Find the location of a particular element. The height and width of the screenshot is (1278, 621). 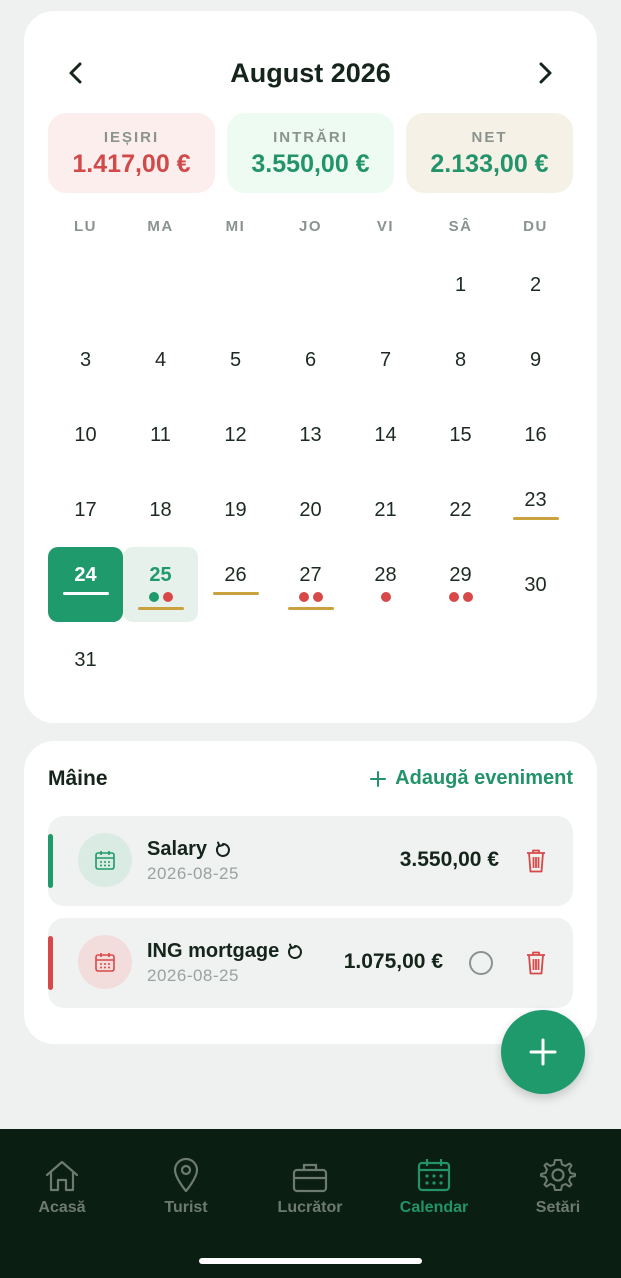

day-number: 6 is located at coordinates (310, 359).